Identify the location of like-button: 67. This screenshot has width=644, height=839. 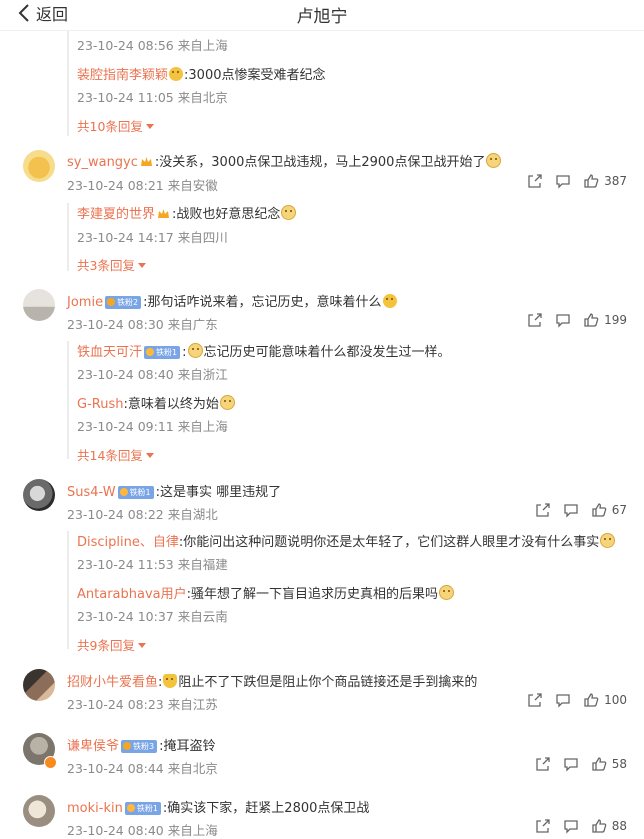
(609, 510).